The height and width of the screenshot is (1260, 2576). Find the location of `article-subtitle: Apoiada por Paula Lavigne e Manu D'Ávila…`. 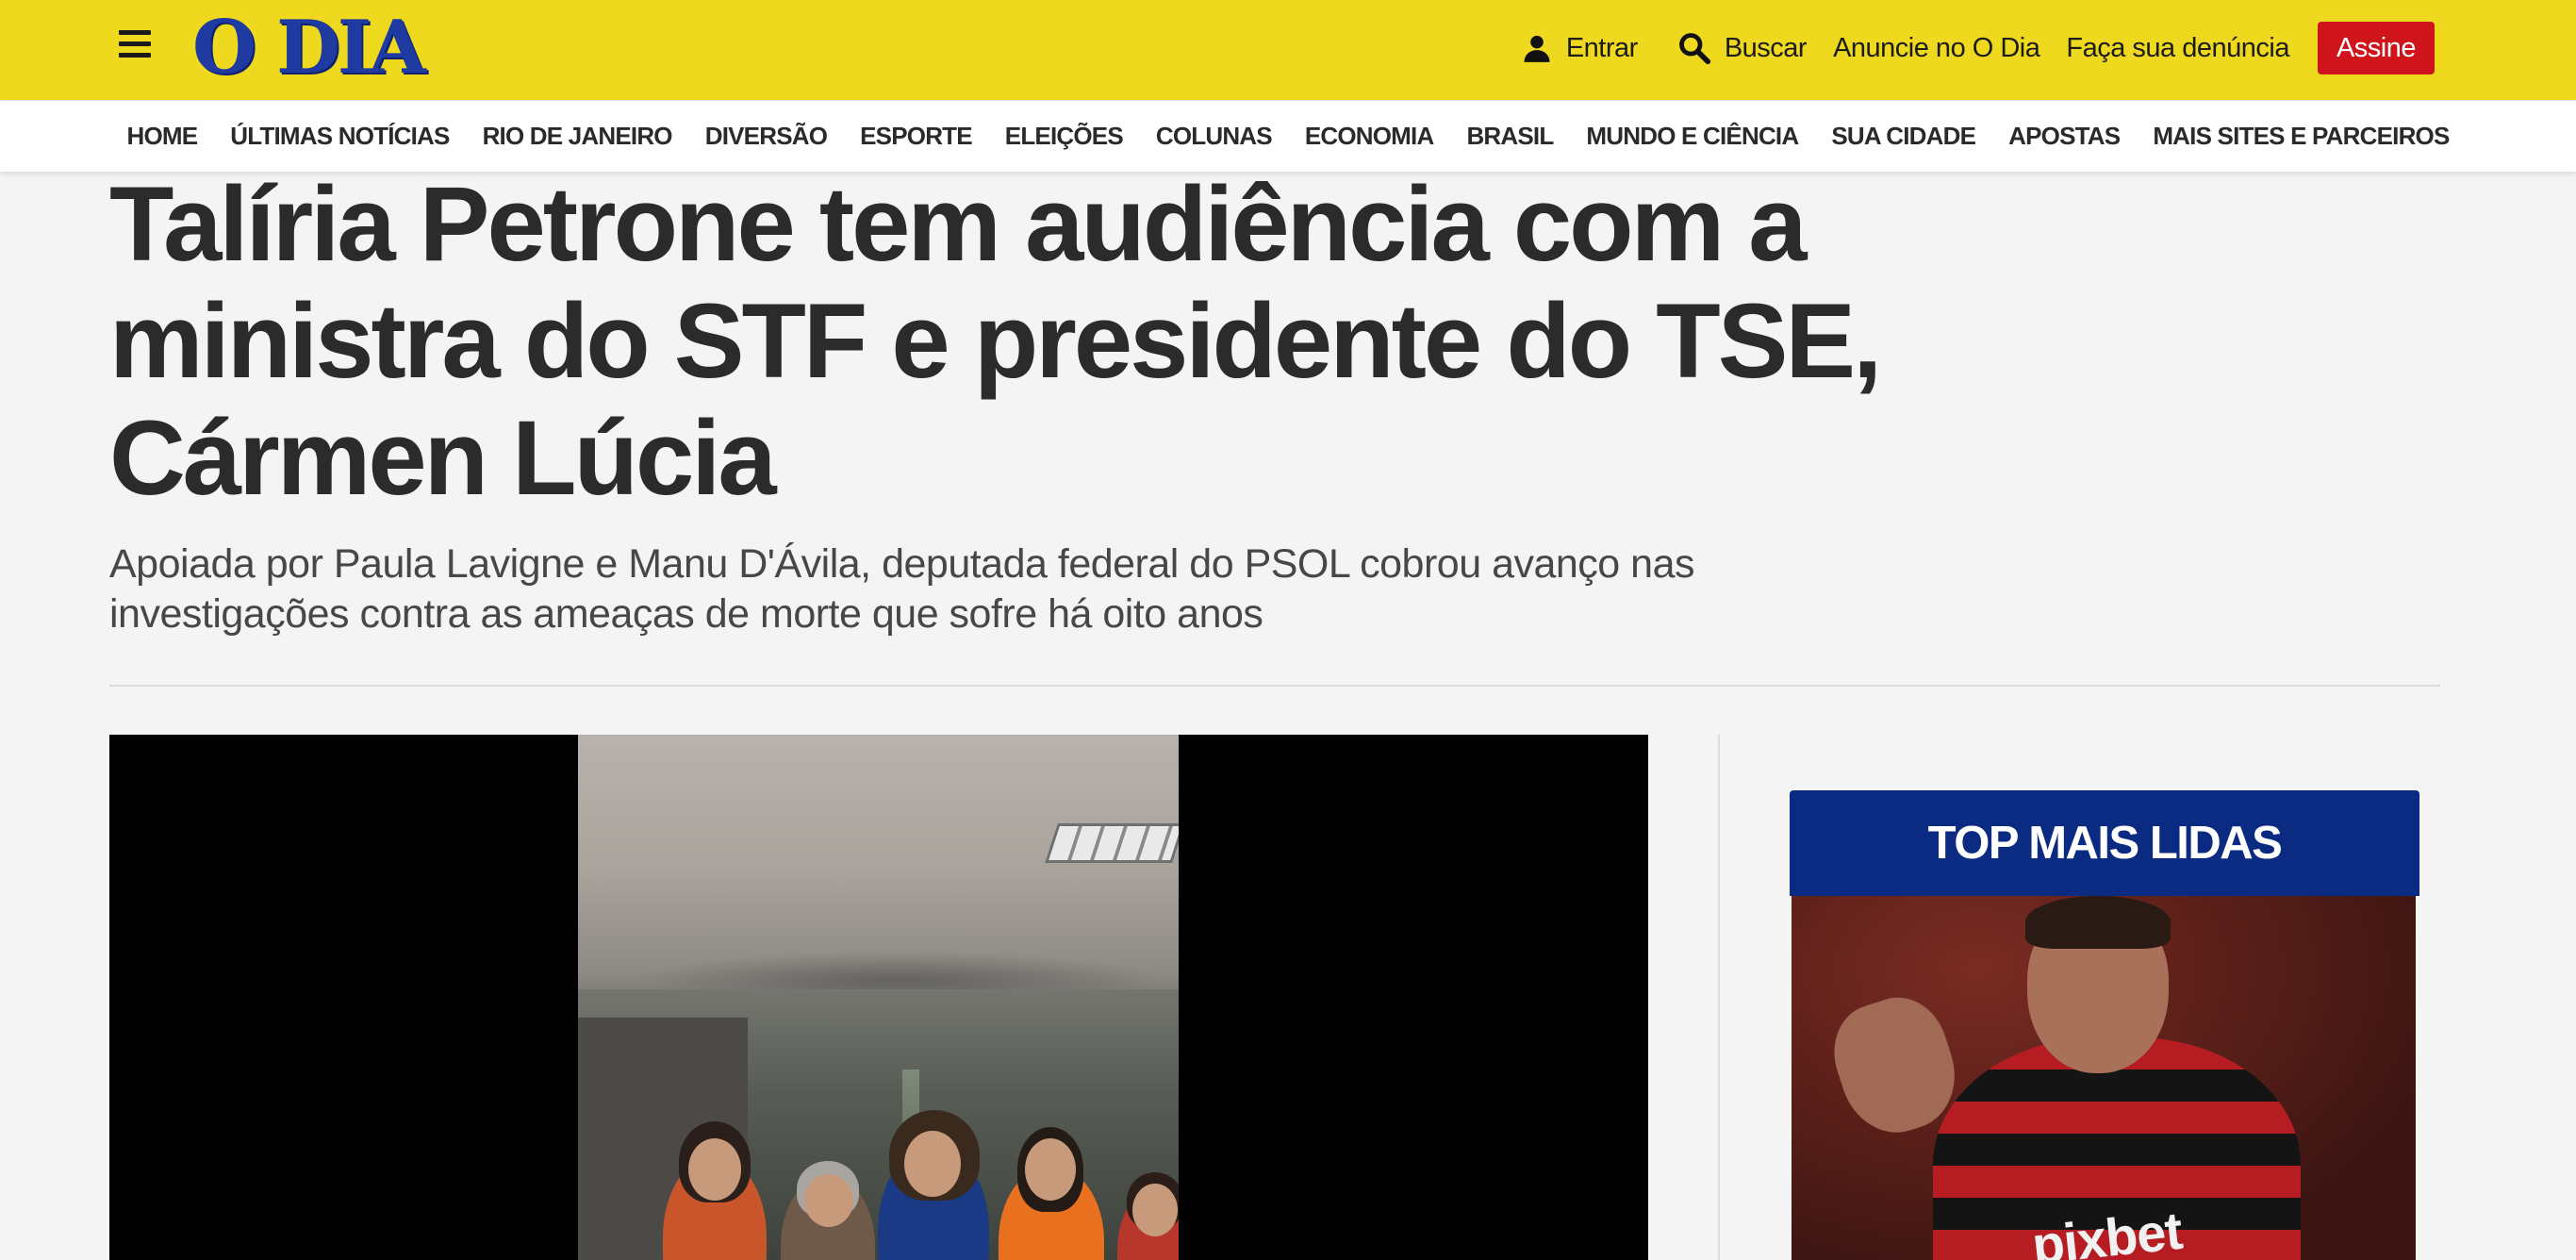

article-subtitle: Apoiada por Paula Lavigne e Manu D'Ávila… is located at coordinates (976, 589).